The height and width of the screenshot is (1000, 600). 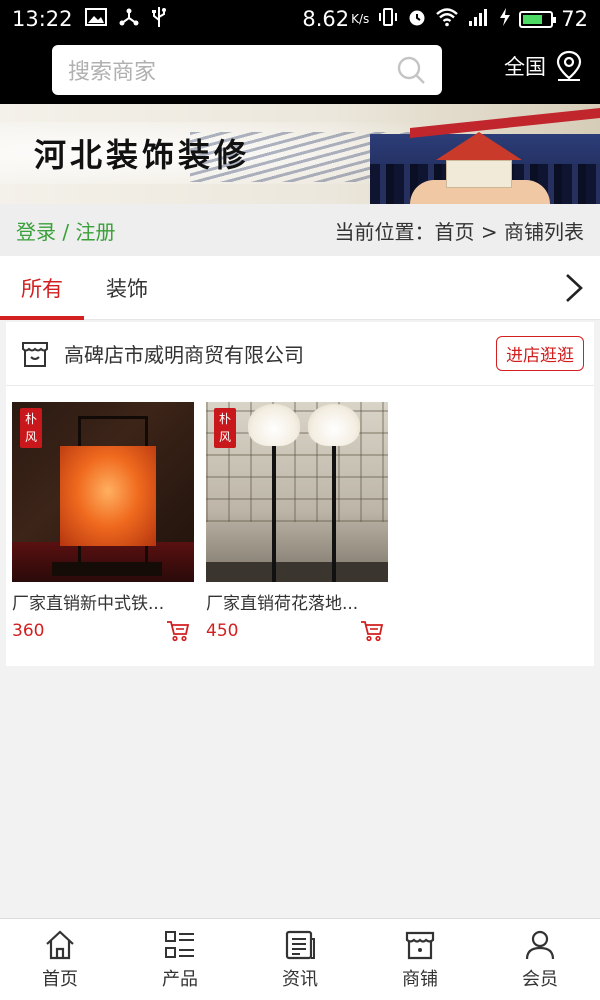 What do you see at coordinates (142, 155) in the screenshot?
I see `banner-title: 河北装饰装修` at bounding box center [142, 155].